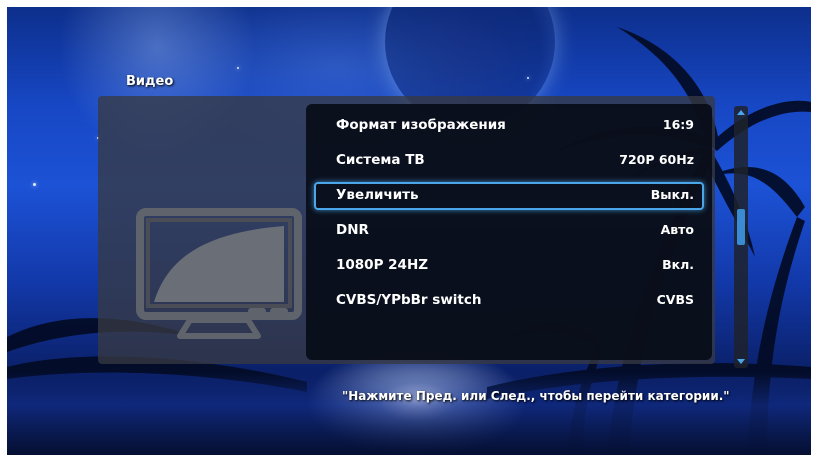  I want to click on menu-item-label: Увеличить, so click(377, 195).